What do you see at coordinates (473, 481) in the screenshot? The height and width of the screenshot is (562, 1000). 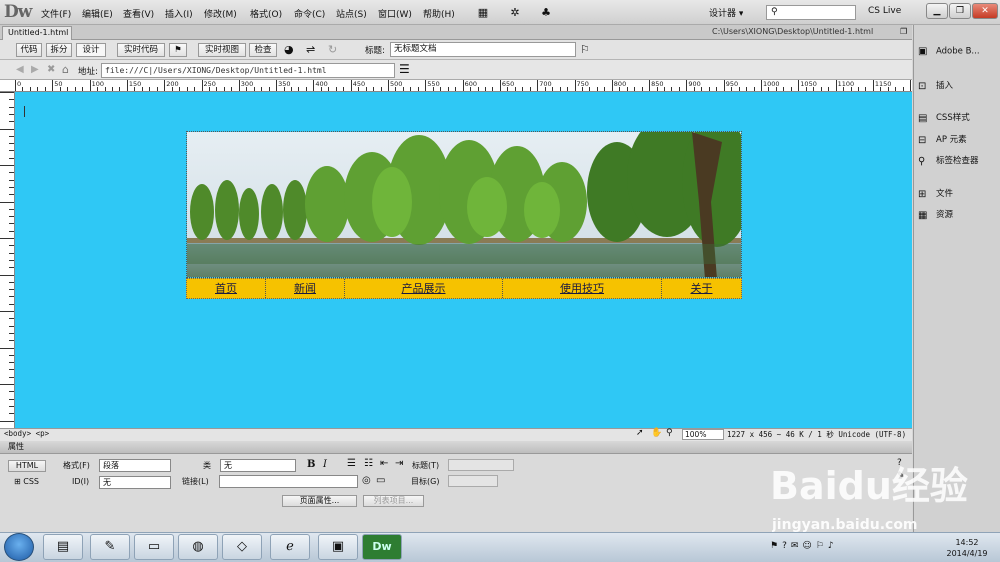 I see `target-select` at bounding box center [473, 481].